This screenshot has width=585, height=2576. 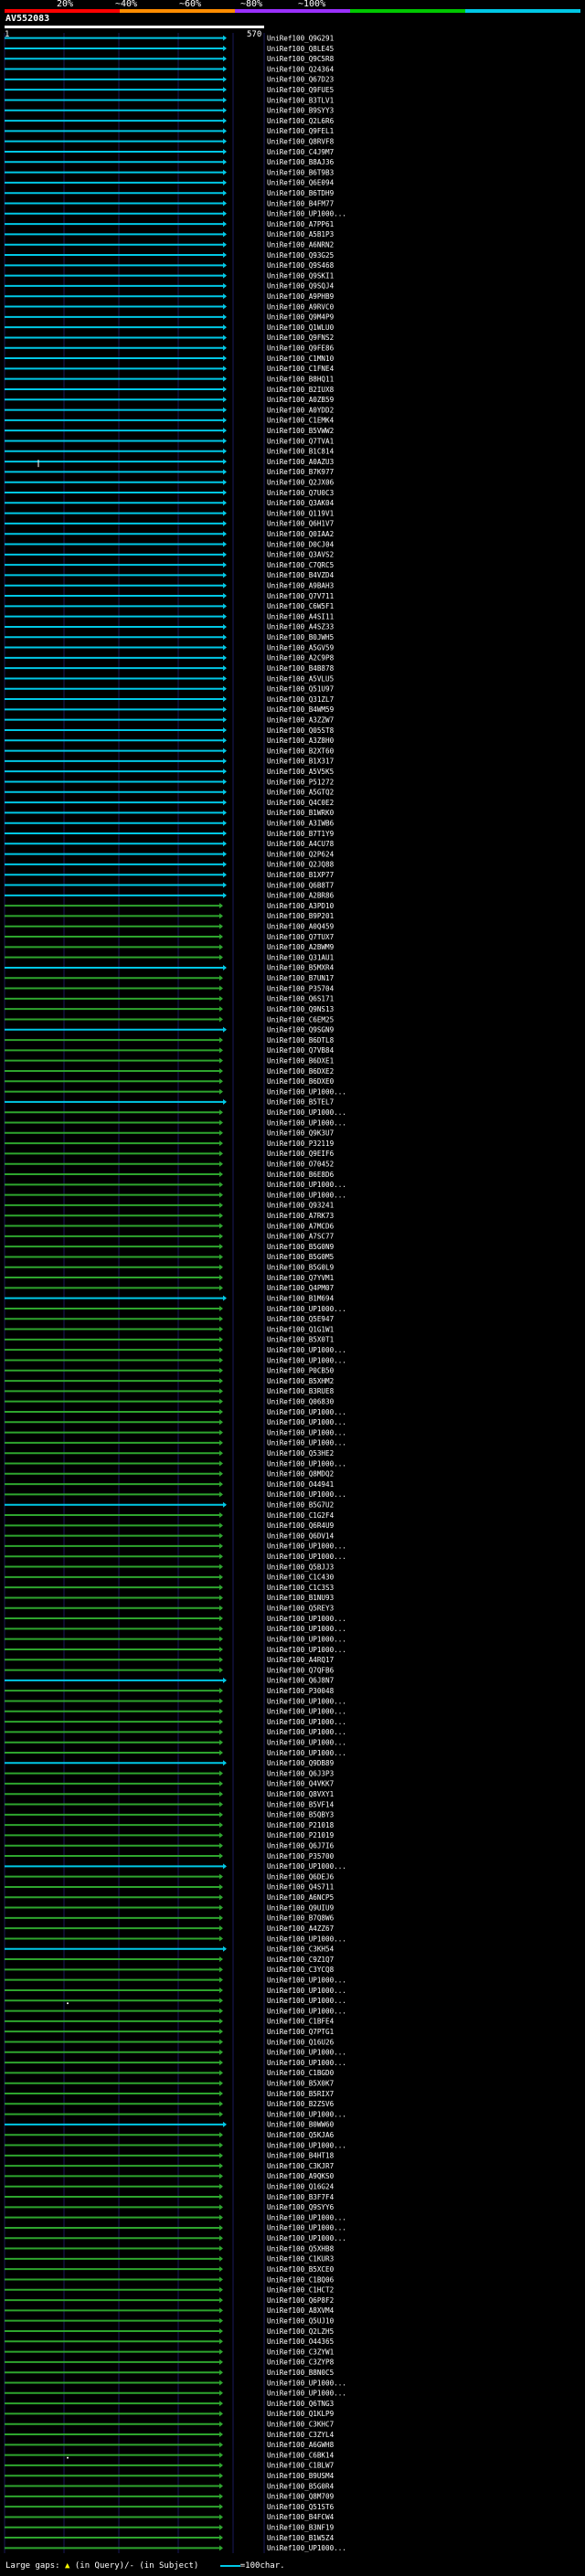 What do you see at coordinates (300, 1784) in the screenshot?
I see `hit-label: UniRef100_Q4VKK7` at bounding box center [300, 1784].